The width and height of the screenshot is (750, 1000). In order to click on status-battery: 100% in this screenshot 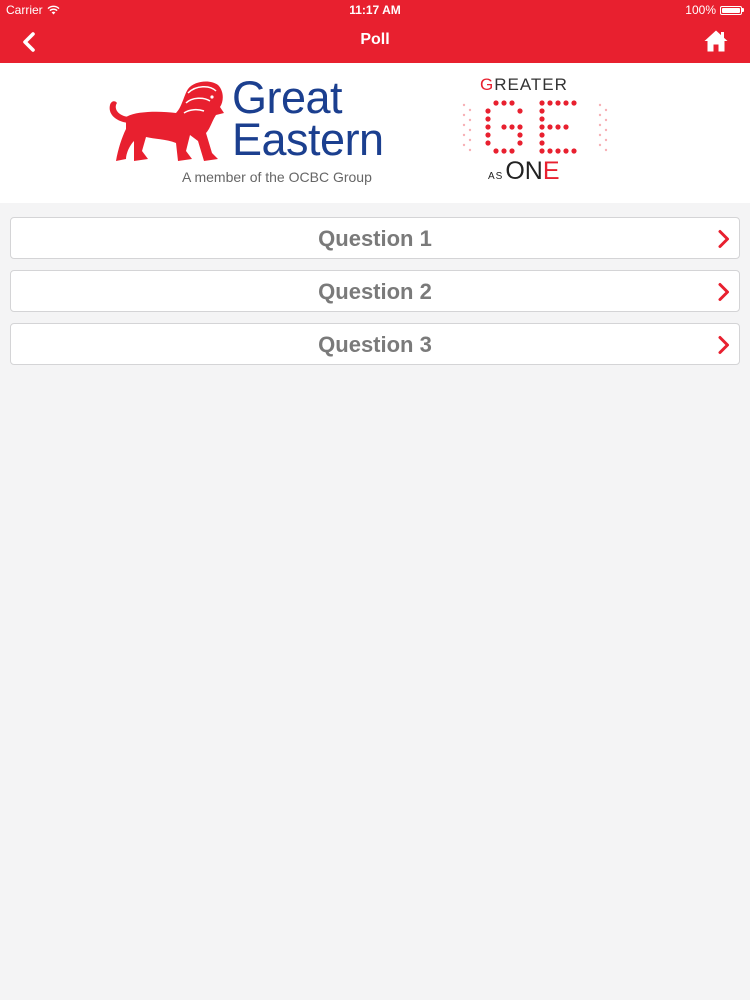, I will do `click(714, 10)`.